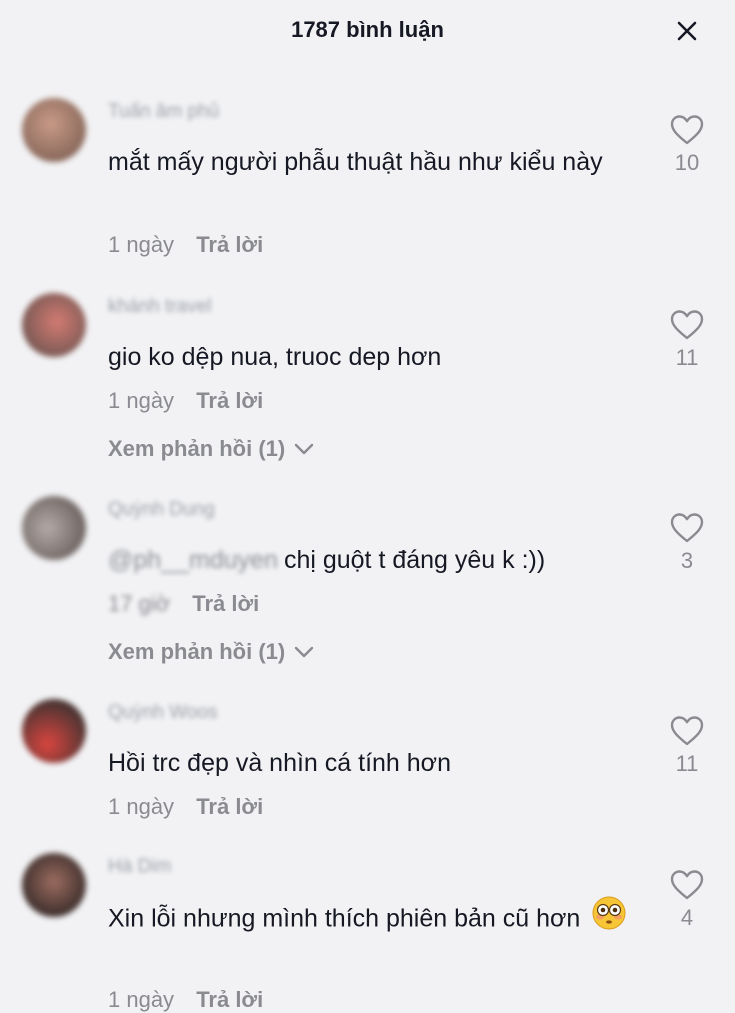 Image resolution: width=735 pixels, height=1013 pixels. I want to click on like-group: 3, so click(687, 542).